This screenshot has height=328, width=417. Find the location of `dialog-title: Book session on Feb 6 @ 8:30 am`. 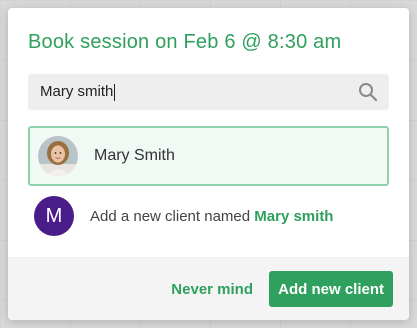

dialog-title: Book session on Feb 6 @ 8:30 am is located at coordinates (185, 42).